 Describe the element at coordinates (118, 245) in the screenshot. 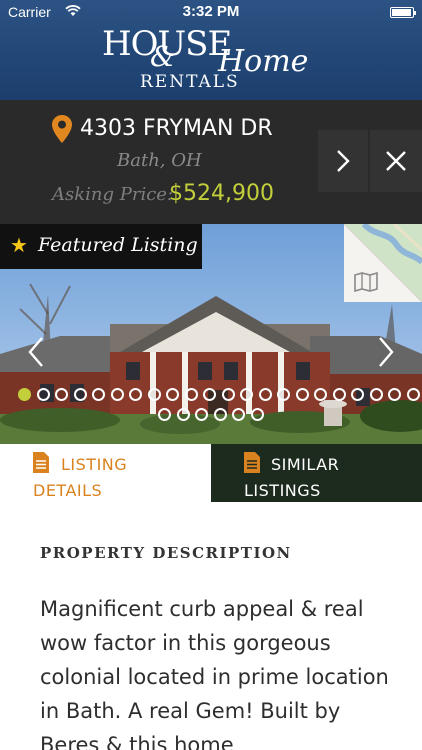

I see `featured-listing-label: Featured Listing` at that location.